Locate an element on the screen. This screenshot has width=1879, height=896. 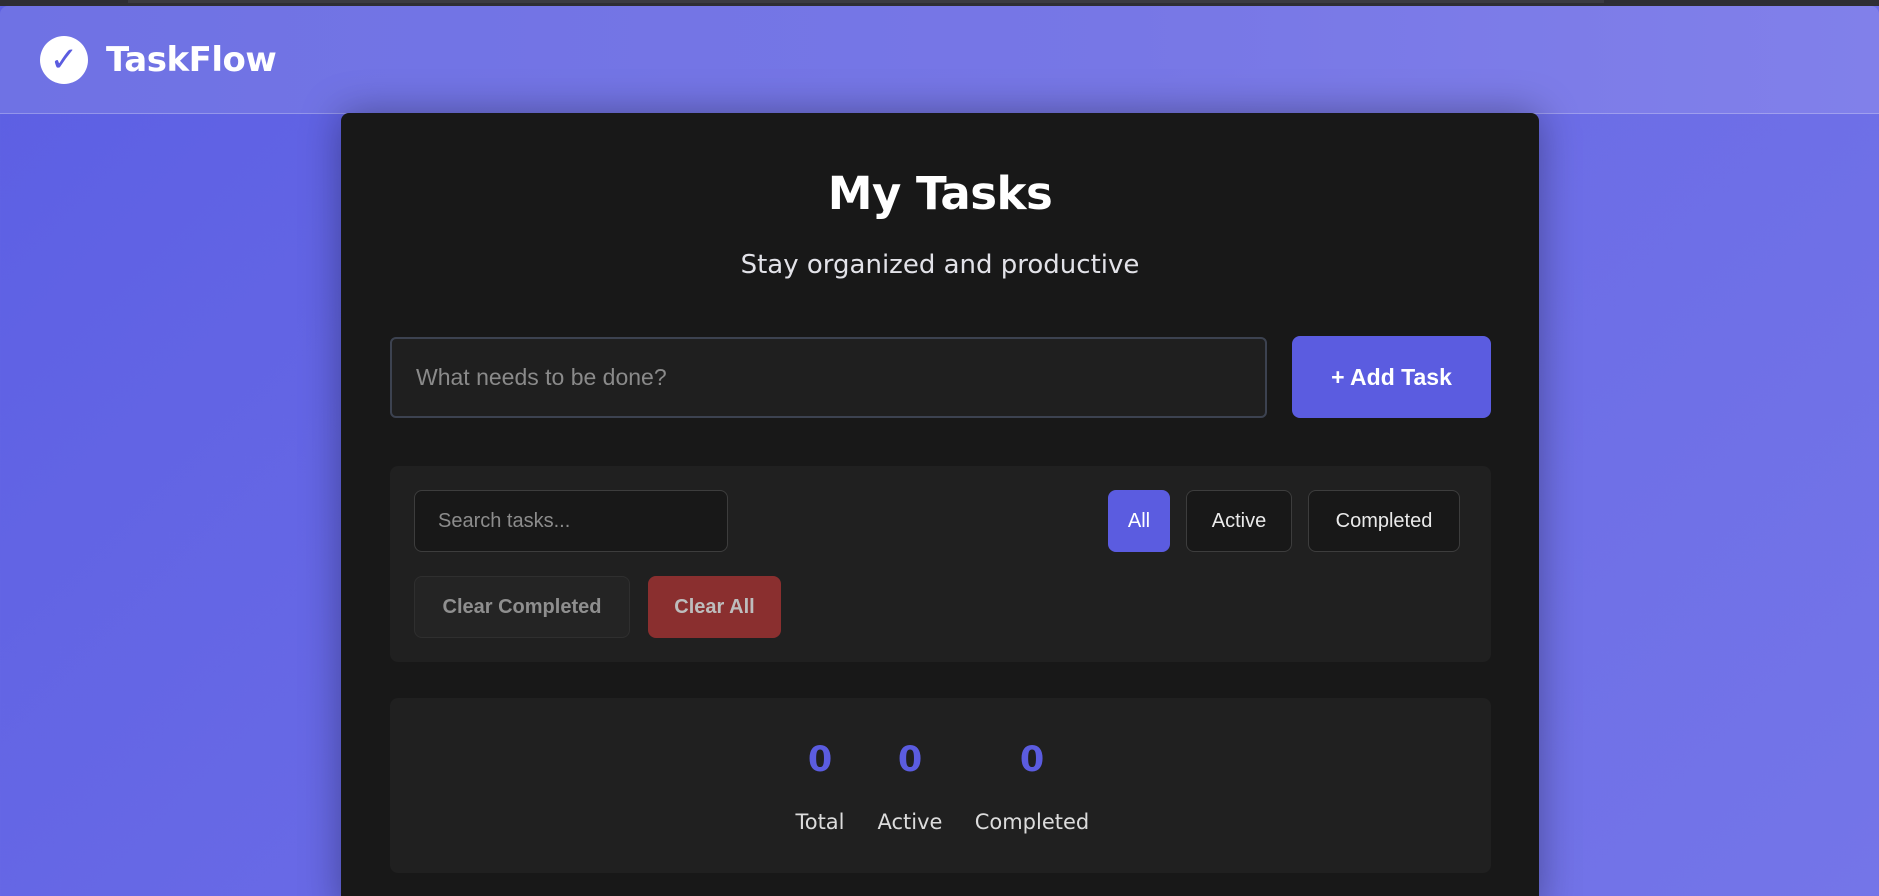
stat-completed-label: Completed is located at coordinates (1032, 822).